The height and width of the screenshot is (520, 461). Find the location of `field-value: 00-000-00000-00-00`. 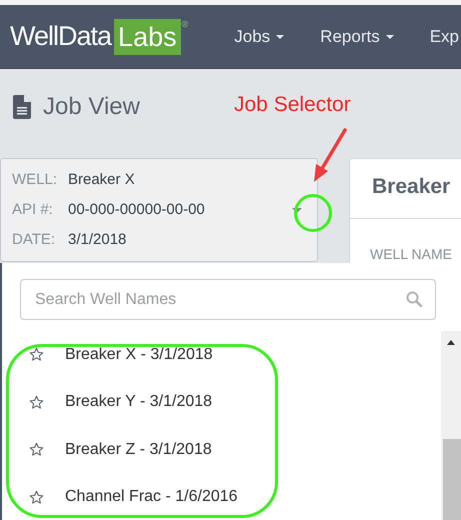

field-value: 00-000-00000-00-00 is located at coordinates (136, 210).